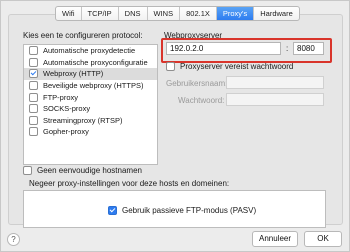 Image resolution: width=350 pixels, height=252 pixels. I want to click on protocol-list-item: Automatische proxyconfiguratie, so click(90, 63).